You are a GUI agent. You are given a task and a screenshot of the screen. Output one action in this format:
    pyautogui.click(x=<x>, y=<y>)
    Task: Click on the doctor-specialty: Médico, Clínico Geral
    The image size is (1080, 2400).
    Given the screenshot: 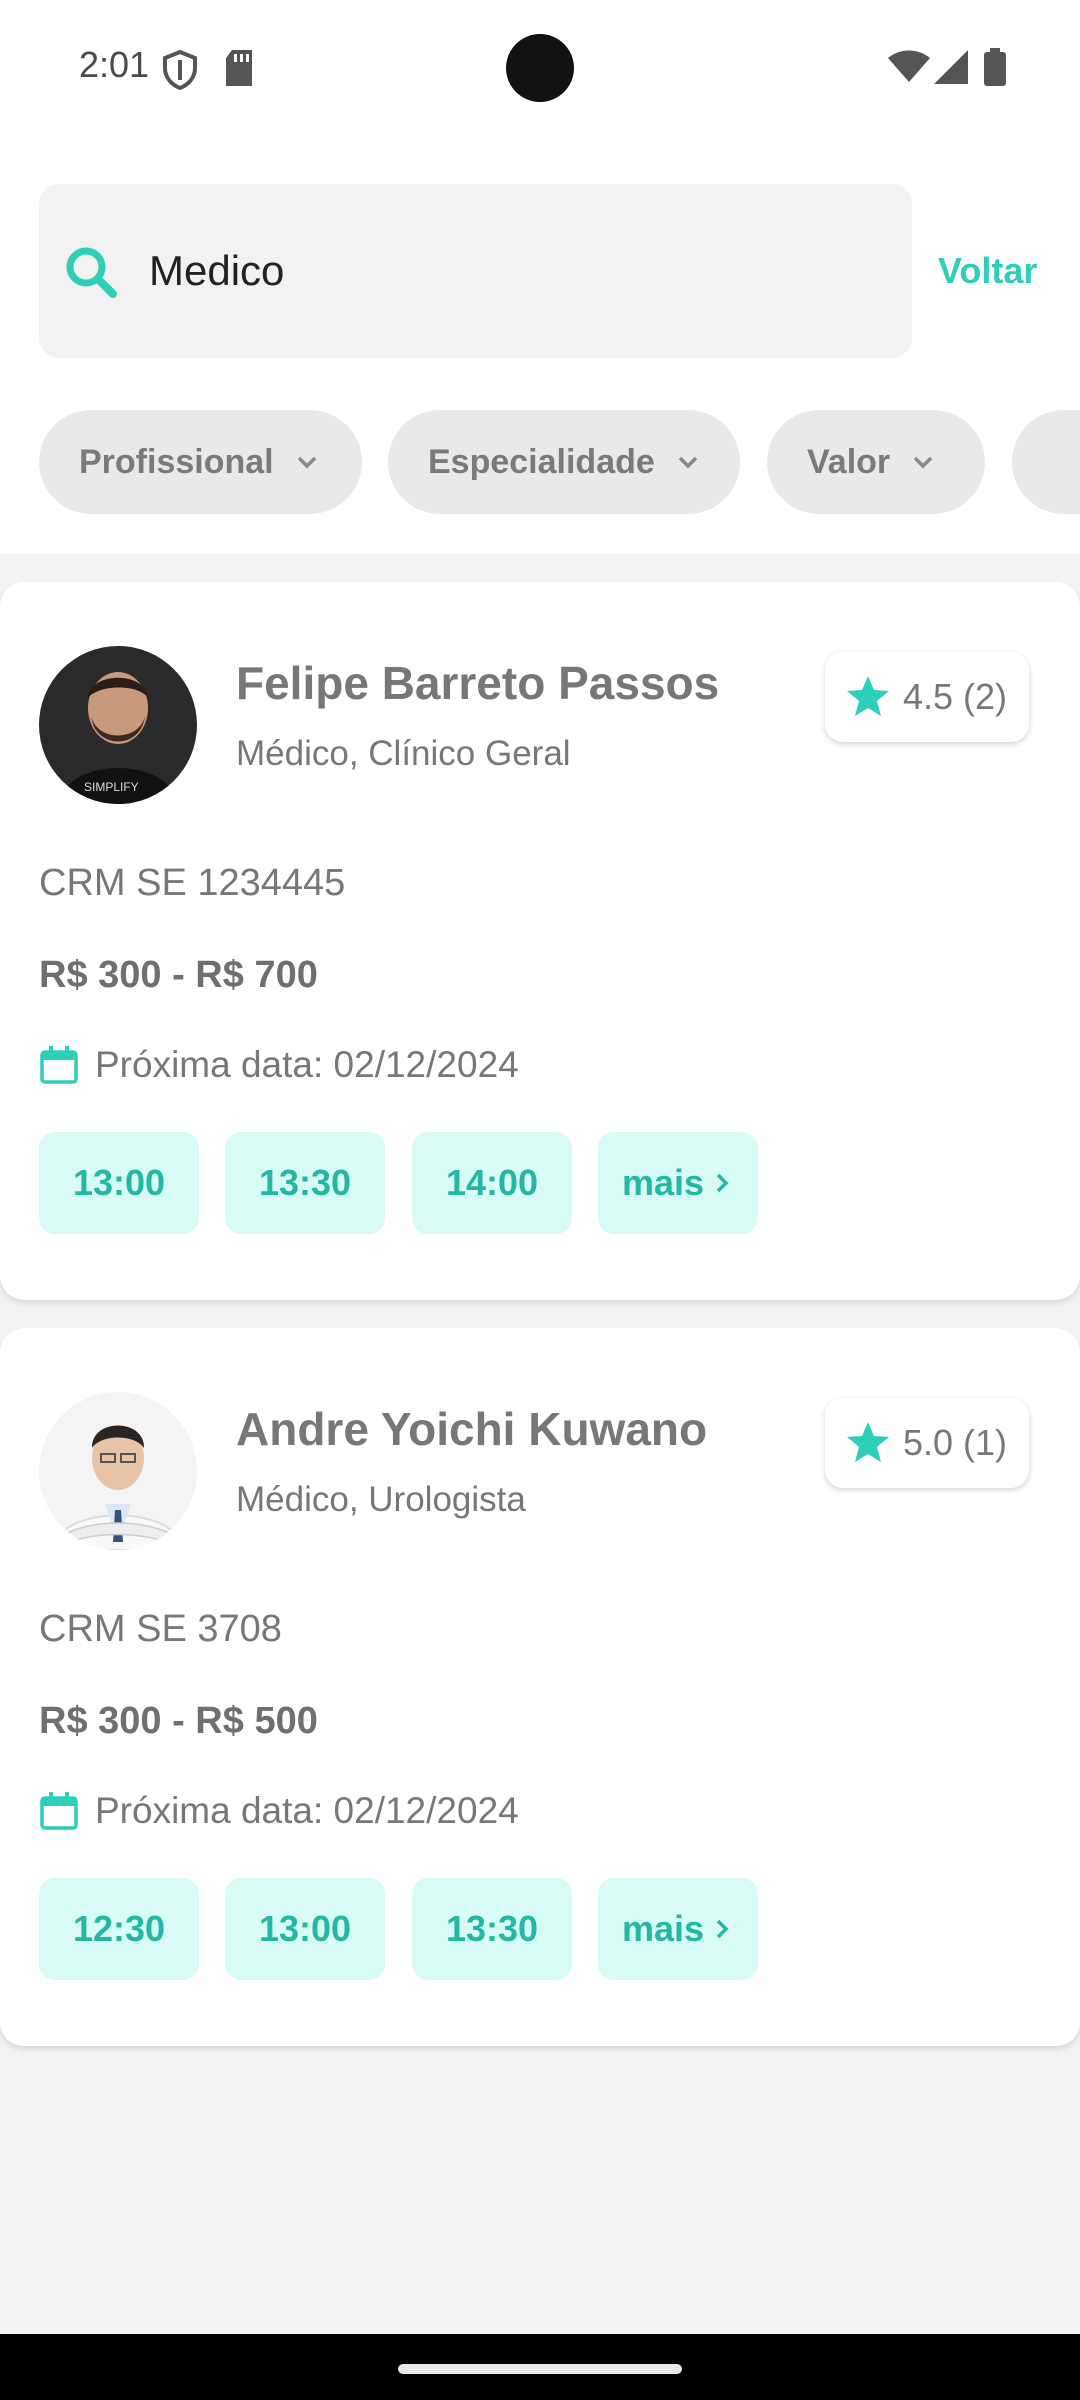 What is the action you would take?
    pyautogui.click(x=403, y=753)
    